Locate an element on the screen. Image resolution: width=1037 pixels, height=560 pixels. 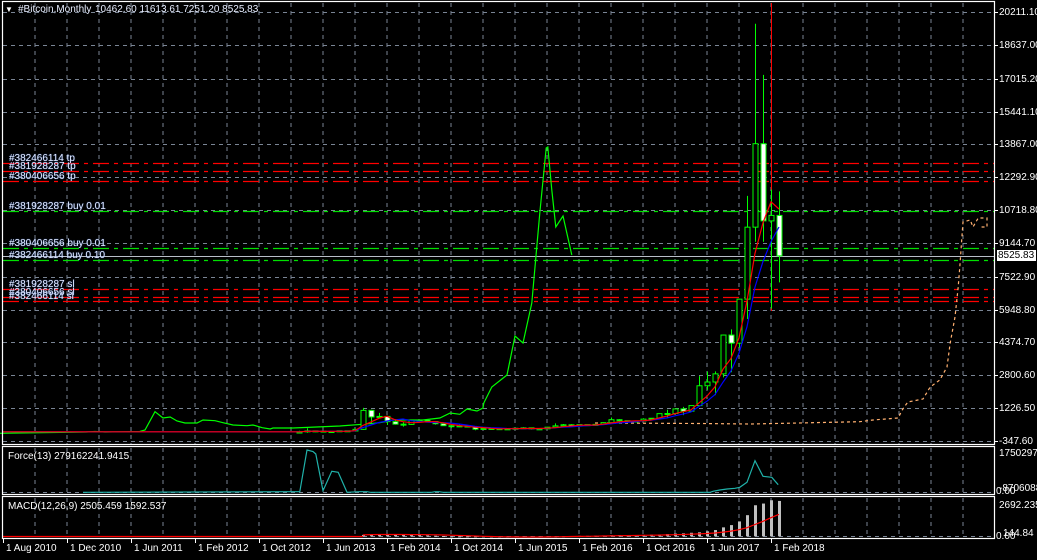
time-axis-label: 1 Oct 2016 is located at coordinates (670, 548).